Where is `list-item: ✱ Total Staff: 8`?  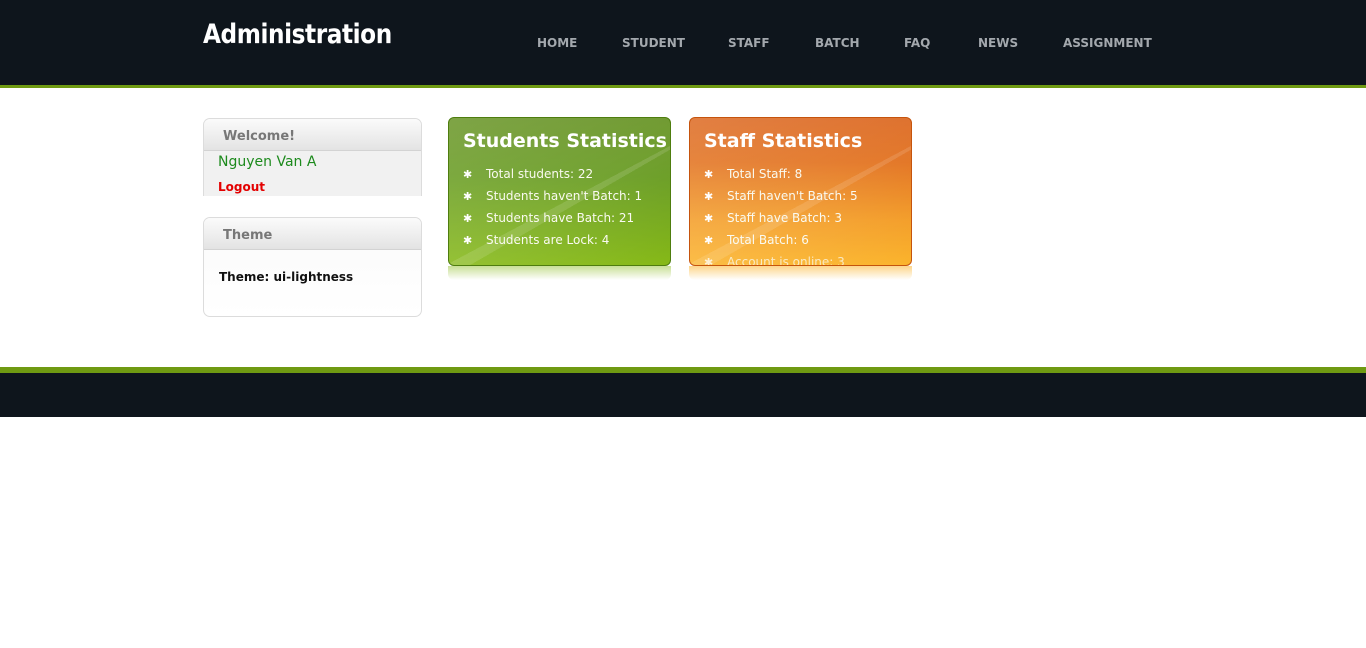
list-item: ✱ Total Staff: 8 is located at coordinates (781, 174).